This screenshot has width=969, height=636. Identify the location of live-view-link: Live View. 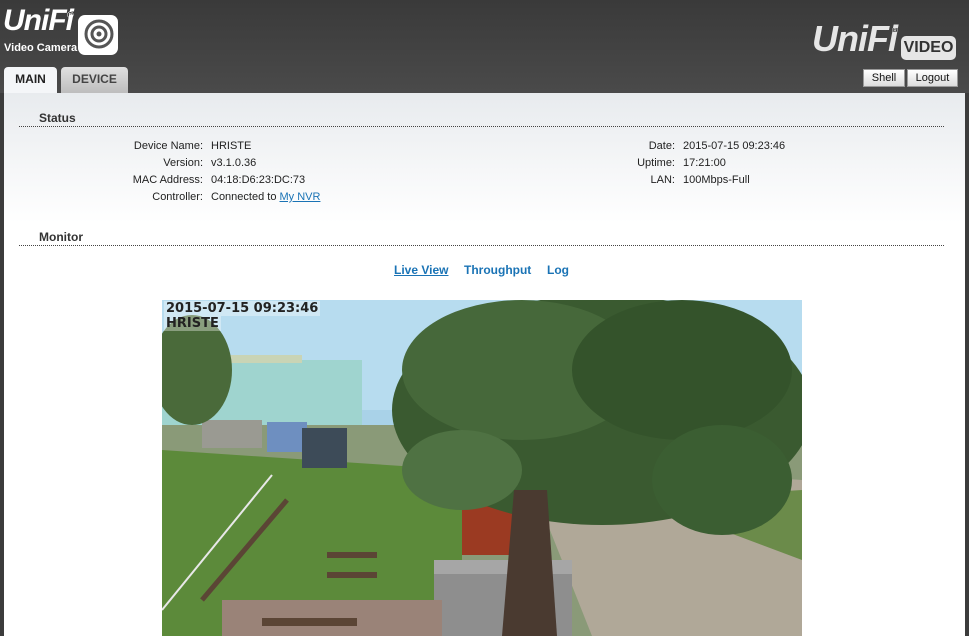
(421, 270).